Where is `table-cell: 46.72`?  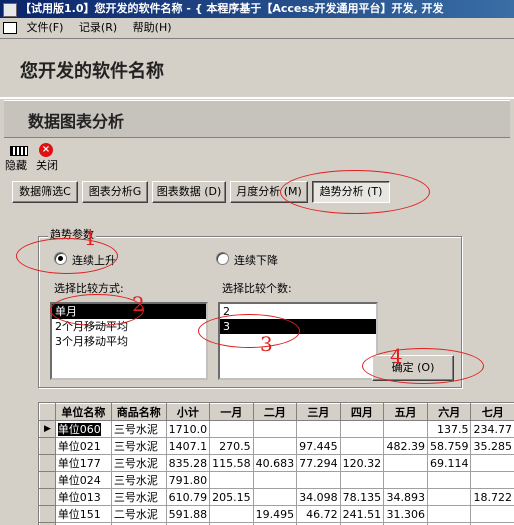
table-cell: 46.72 is located at coordinates (319, 514).